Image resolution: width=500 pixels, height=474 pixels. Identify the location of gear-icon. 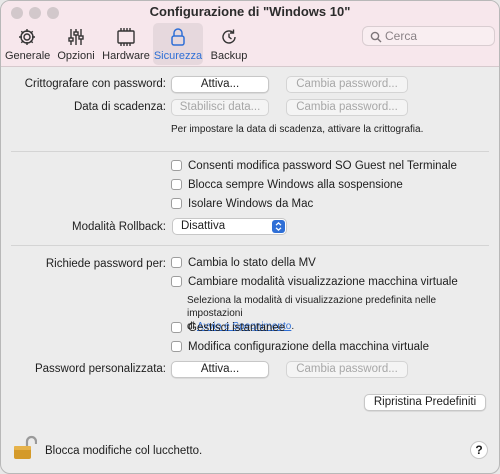
(27, 38).